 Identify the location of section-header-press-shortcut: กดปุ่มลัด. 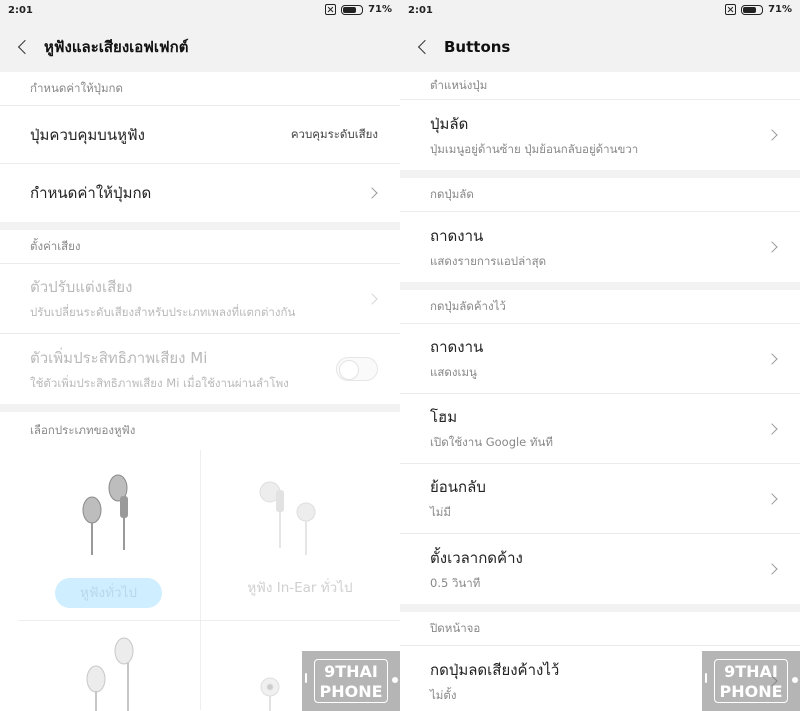
(600, 195).